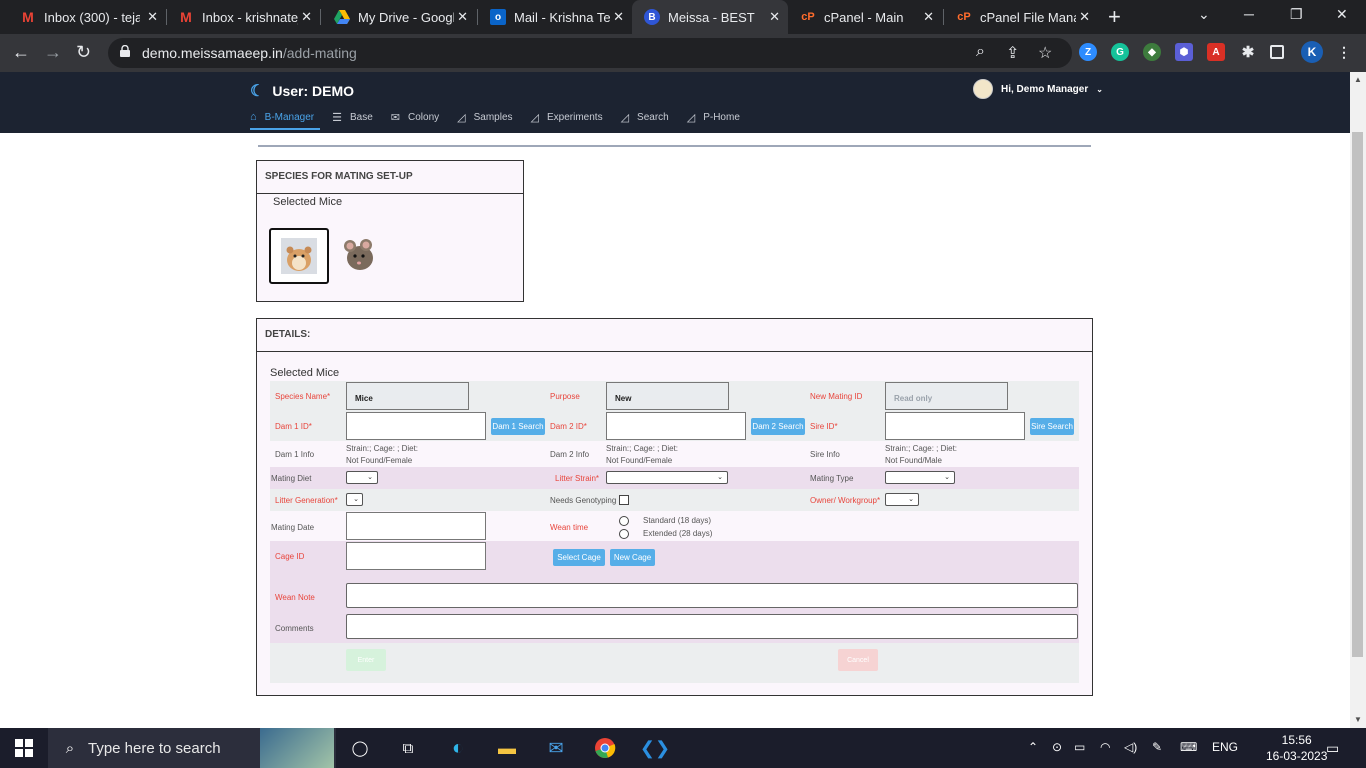 Image resolution: width=1366 pixels, height=768 pixels. Describe the element at coordinates (243, 17) in the screenshot. I see `browser-tab: M Inbox - krishnatej ✕` at that location.